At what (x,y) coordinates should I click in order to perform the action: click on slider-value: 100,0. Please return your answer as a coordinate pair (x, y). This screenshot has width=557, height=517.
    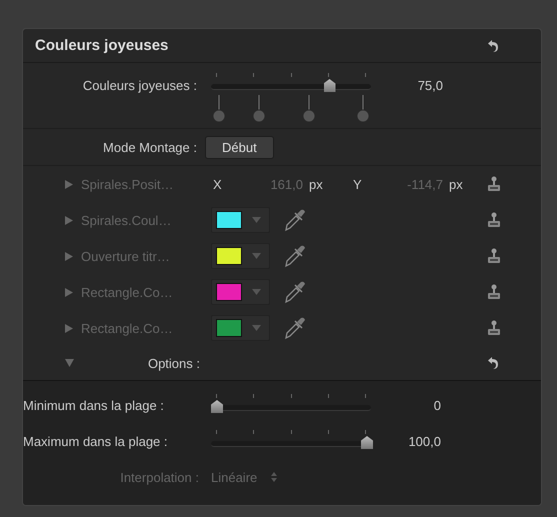
    Looking at the image, I should click on (424, 441).